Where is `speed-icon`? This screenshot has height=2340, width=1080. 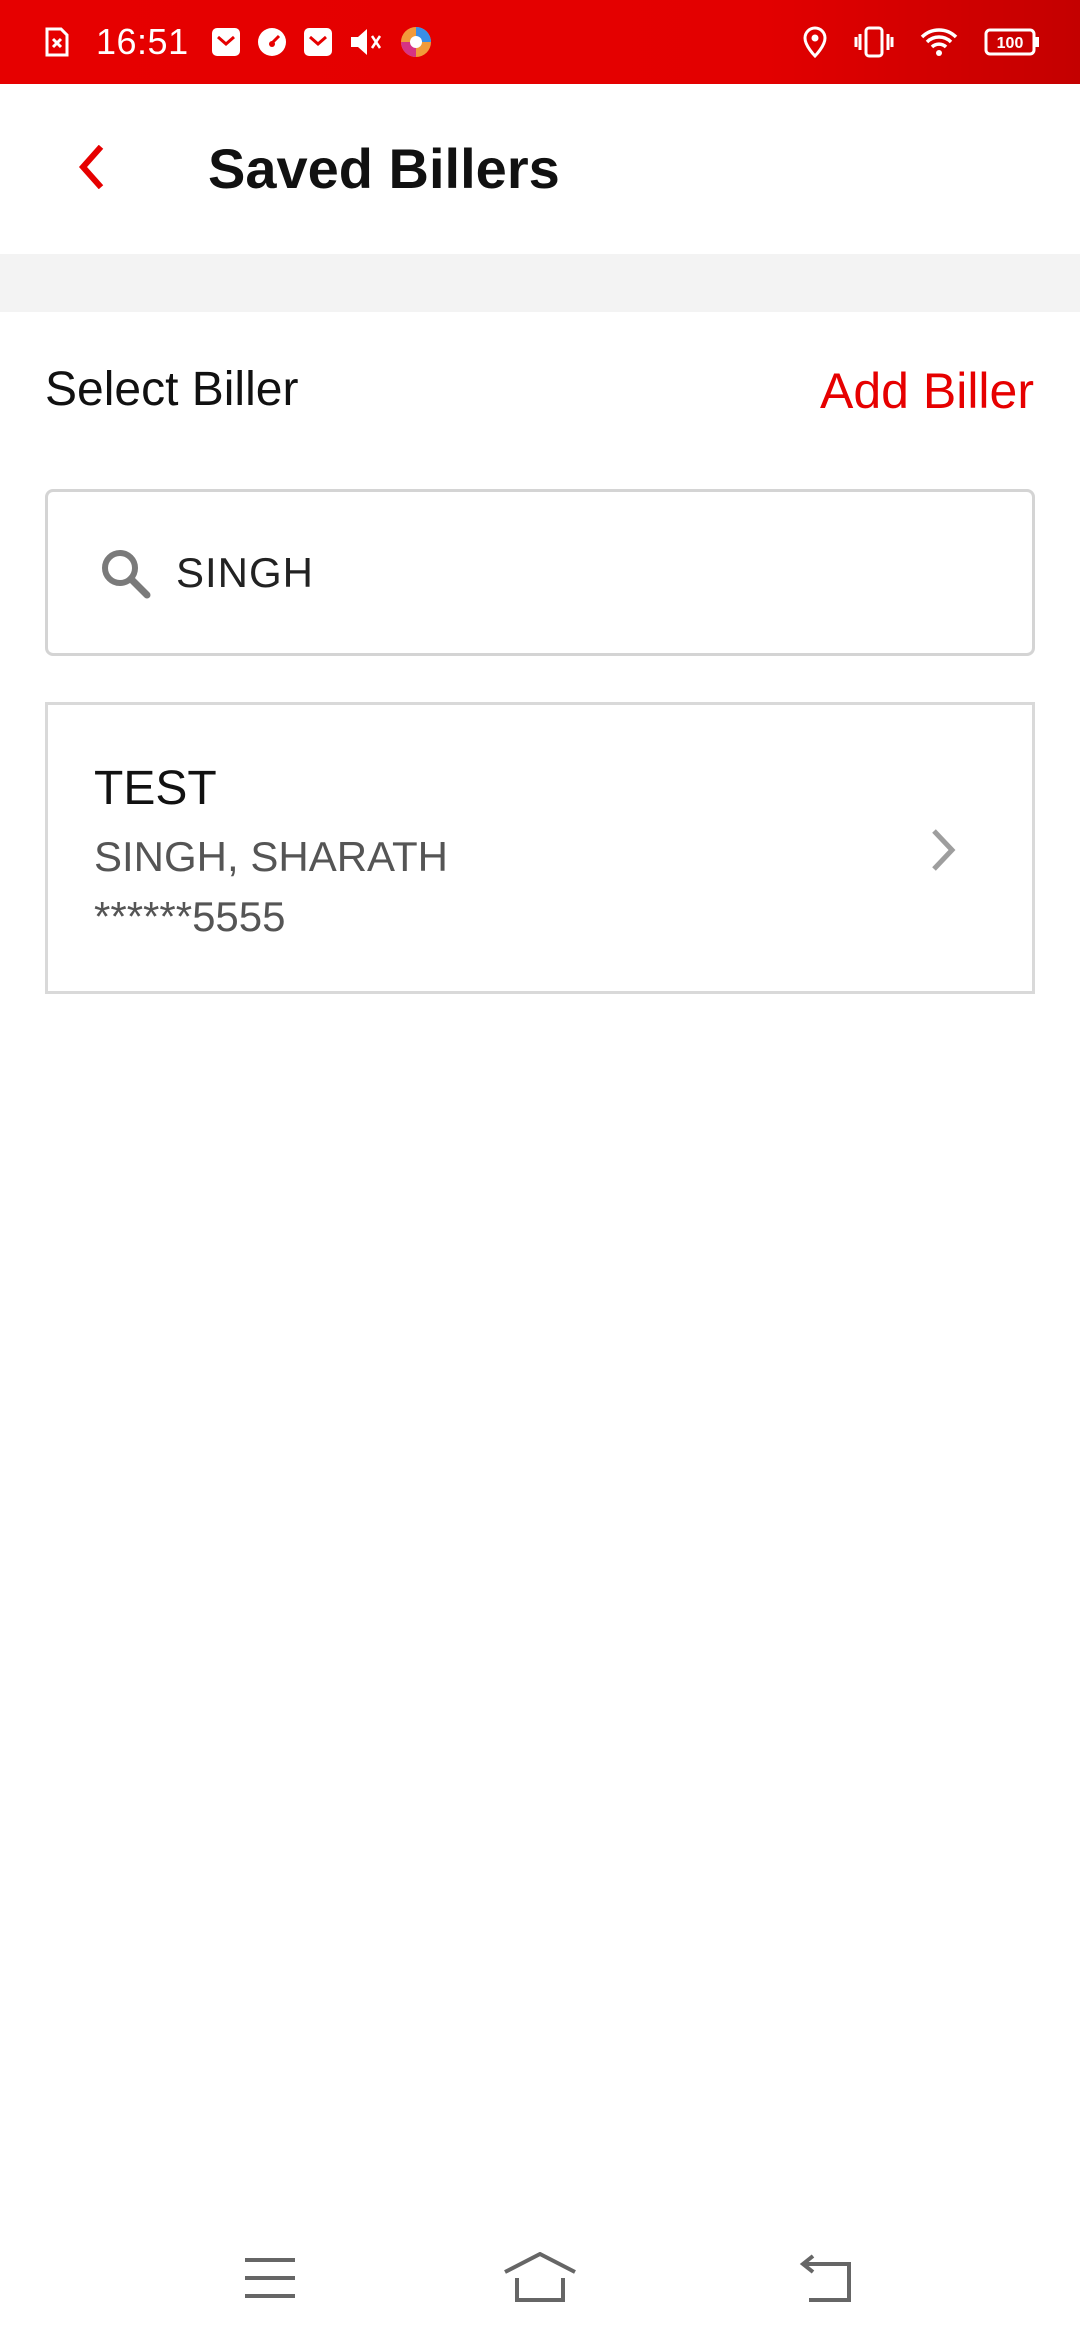 speed-icon is located at coordinates (272, 42).